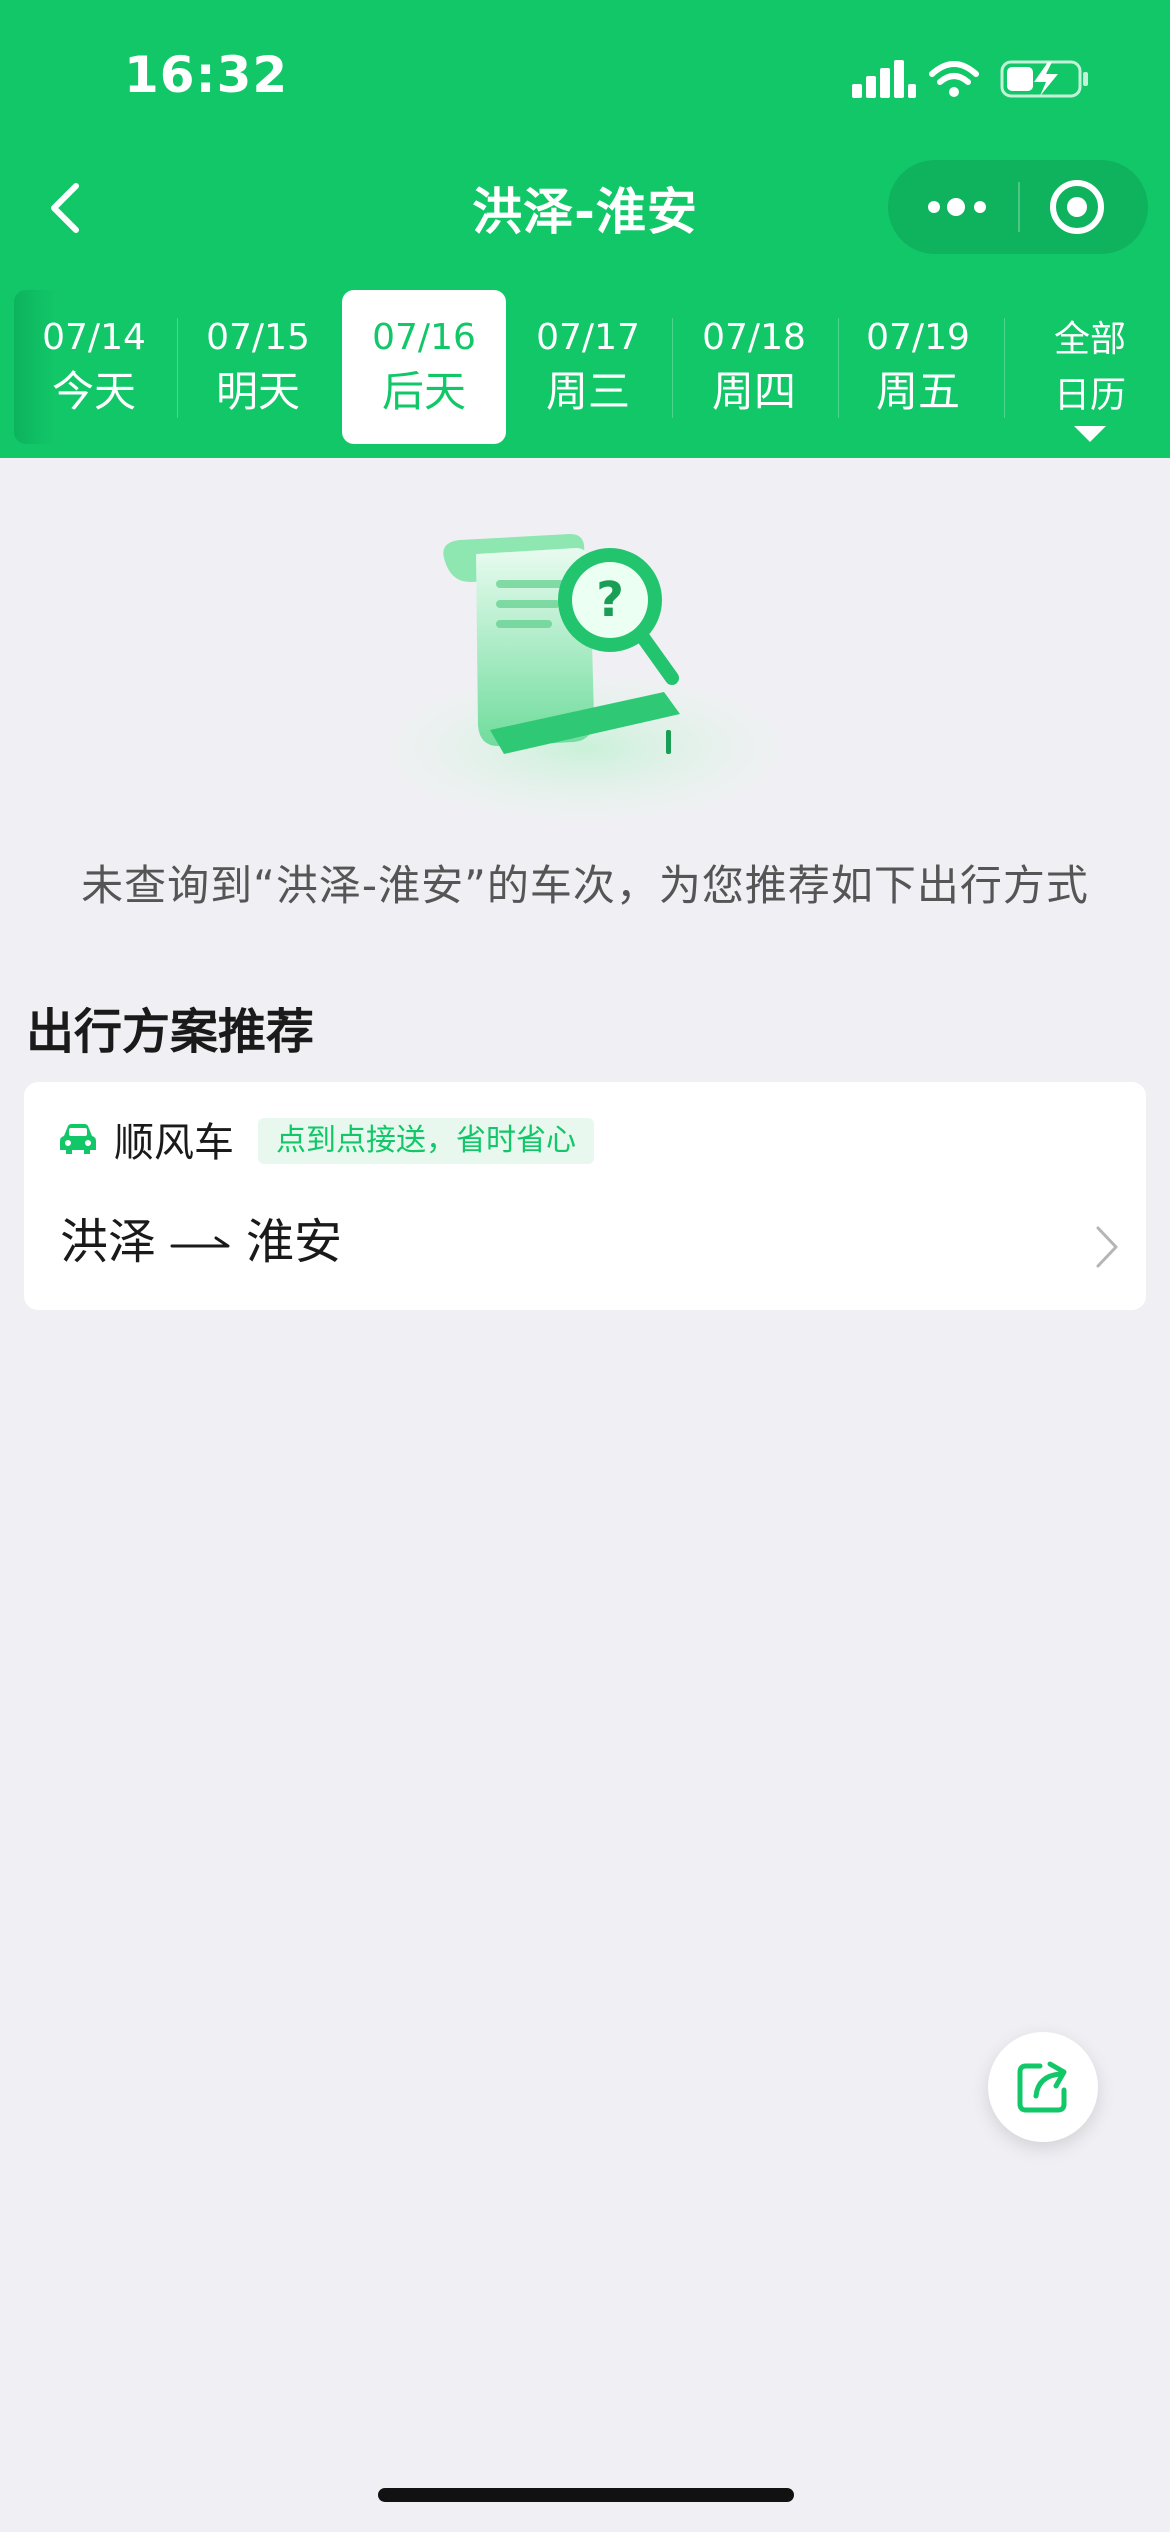 This screenshot has height=2532, width=1170. What do you see at coordinates (108, 1242) in the screenshot?
I see `route-from: 洪泽` at bounding box center [108, 1242].